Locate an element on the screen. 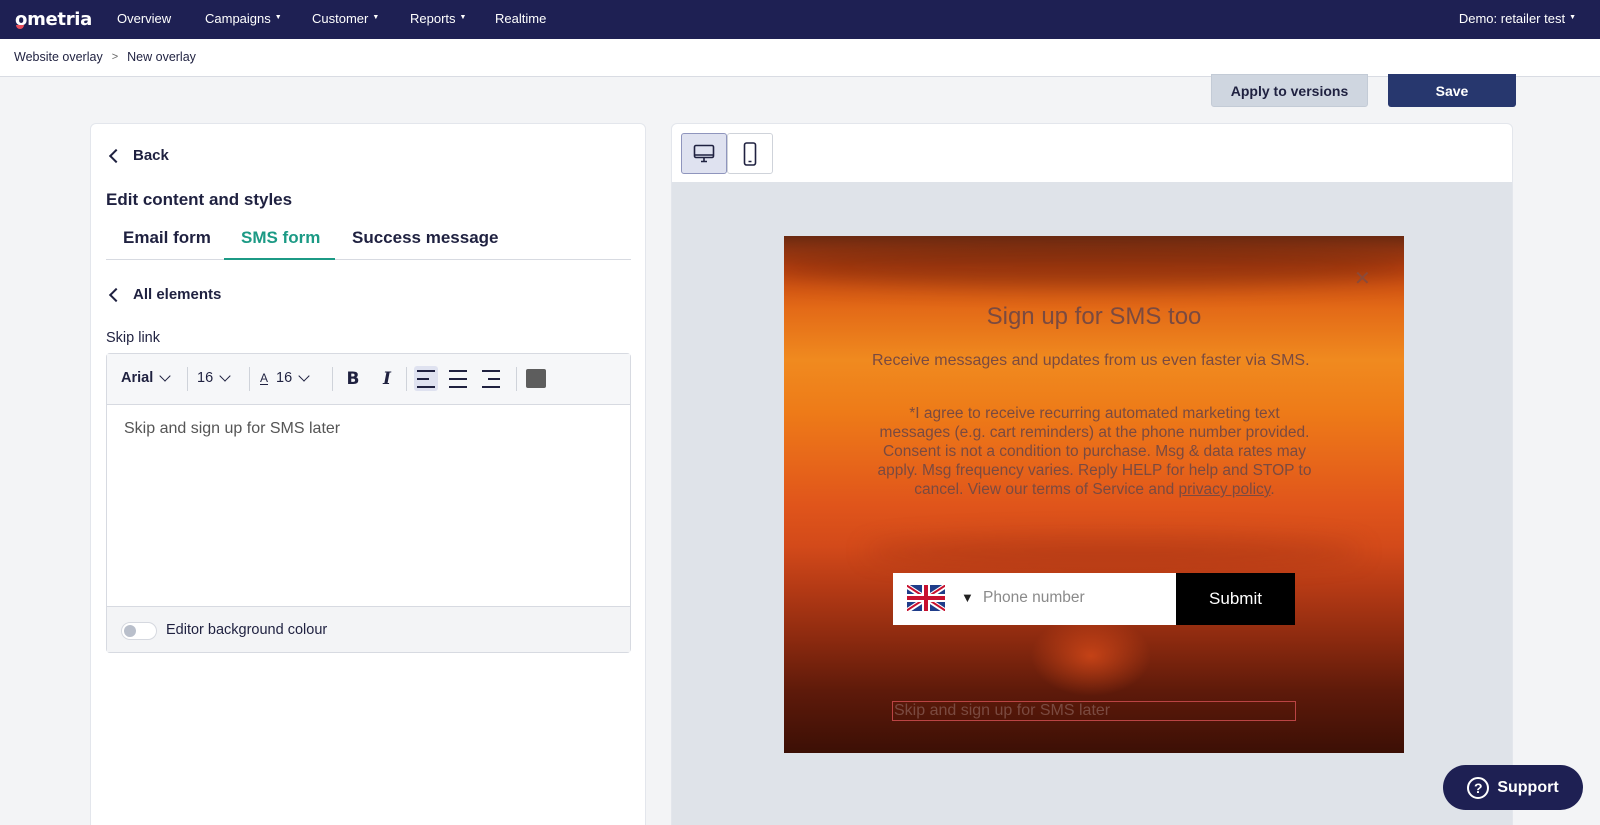 The height and width of the screenshot is (825, 1600). phone-field: ▼ Phone number is located at coordinates (1034, 599).